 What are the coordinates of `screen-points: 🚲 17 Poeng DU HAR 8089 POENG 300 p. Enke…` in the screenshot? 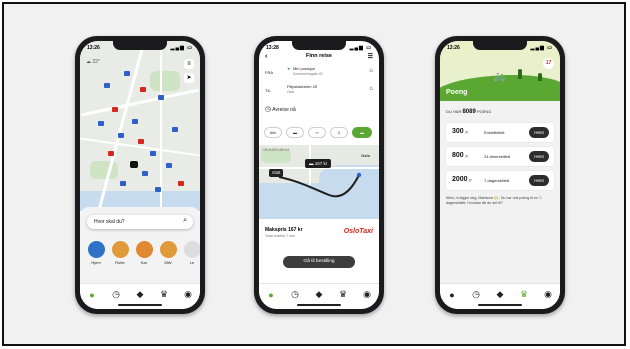 It's located at (500, 175).